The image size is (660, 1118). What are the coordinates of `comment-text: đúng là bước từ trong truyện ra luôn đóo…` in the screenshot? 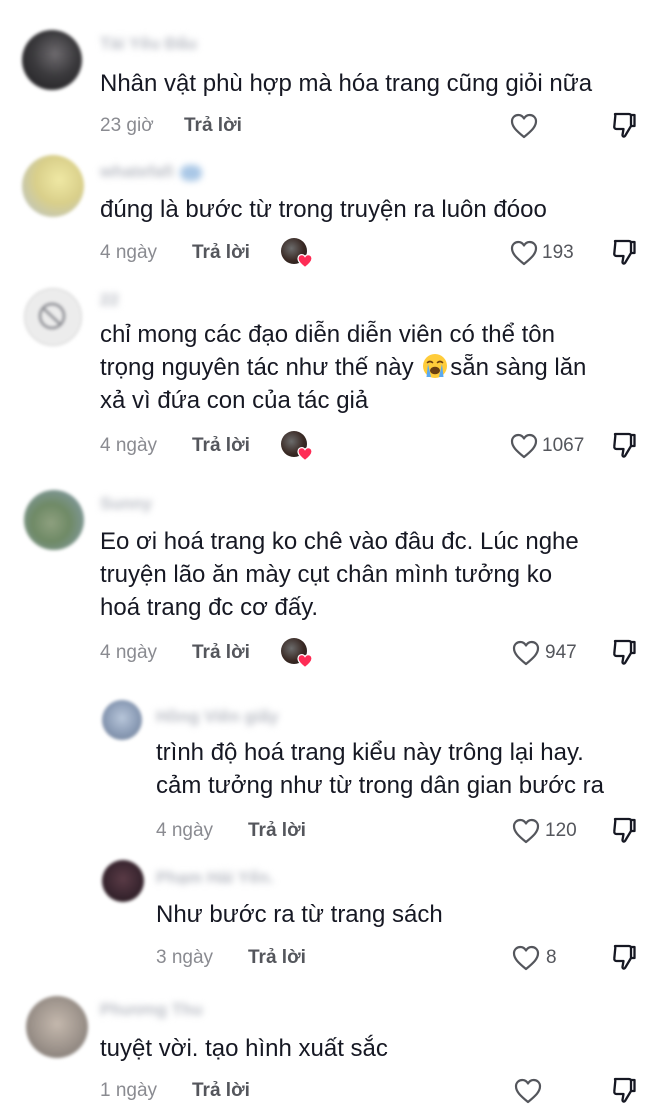 It's located at (323, 209).